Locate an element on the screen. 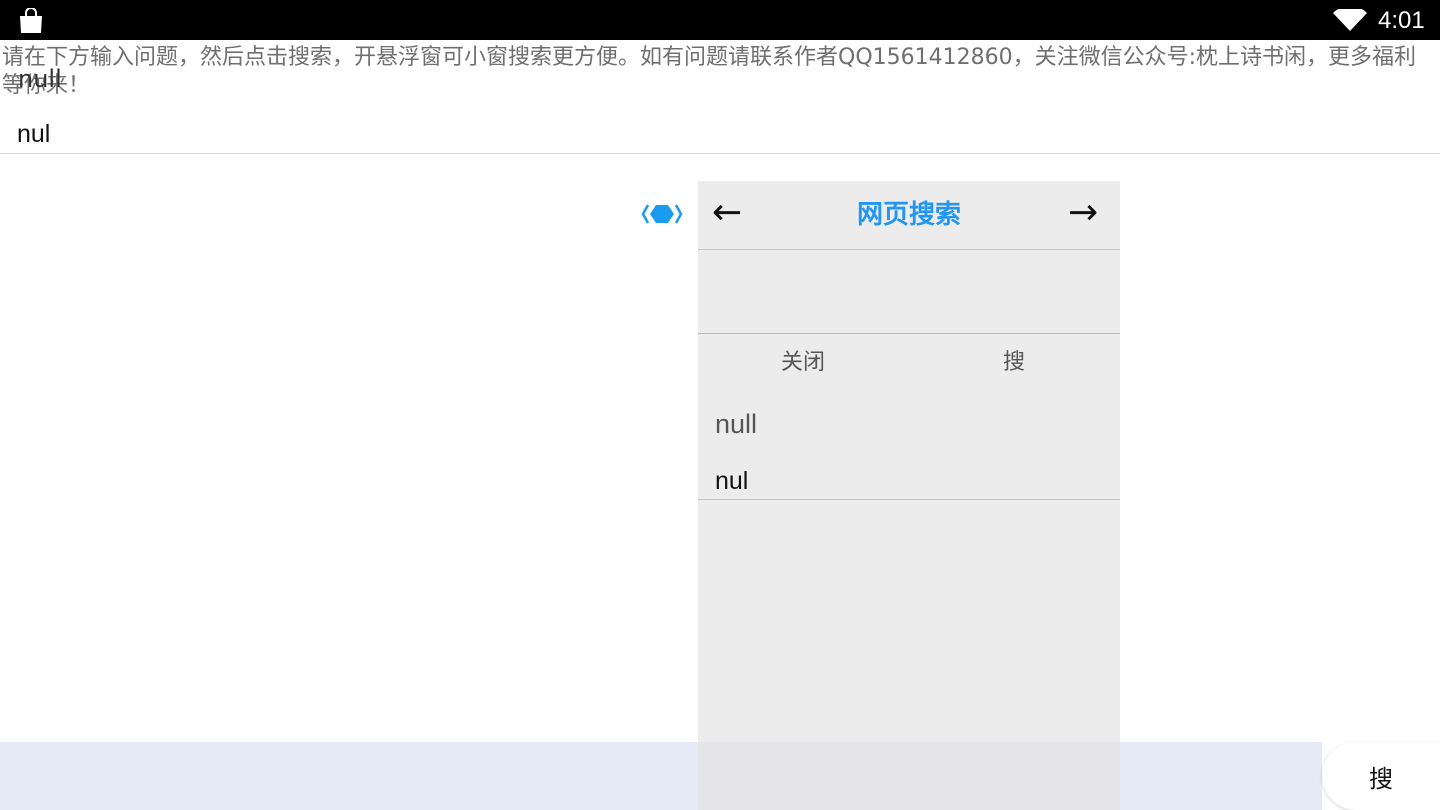 This screenshot has height=810, width=1440. panel-header: ← 网页搜索 → is located at coordinates (909, 215).